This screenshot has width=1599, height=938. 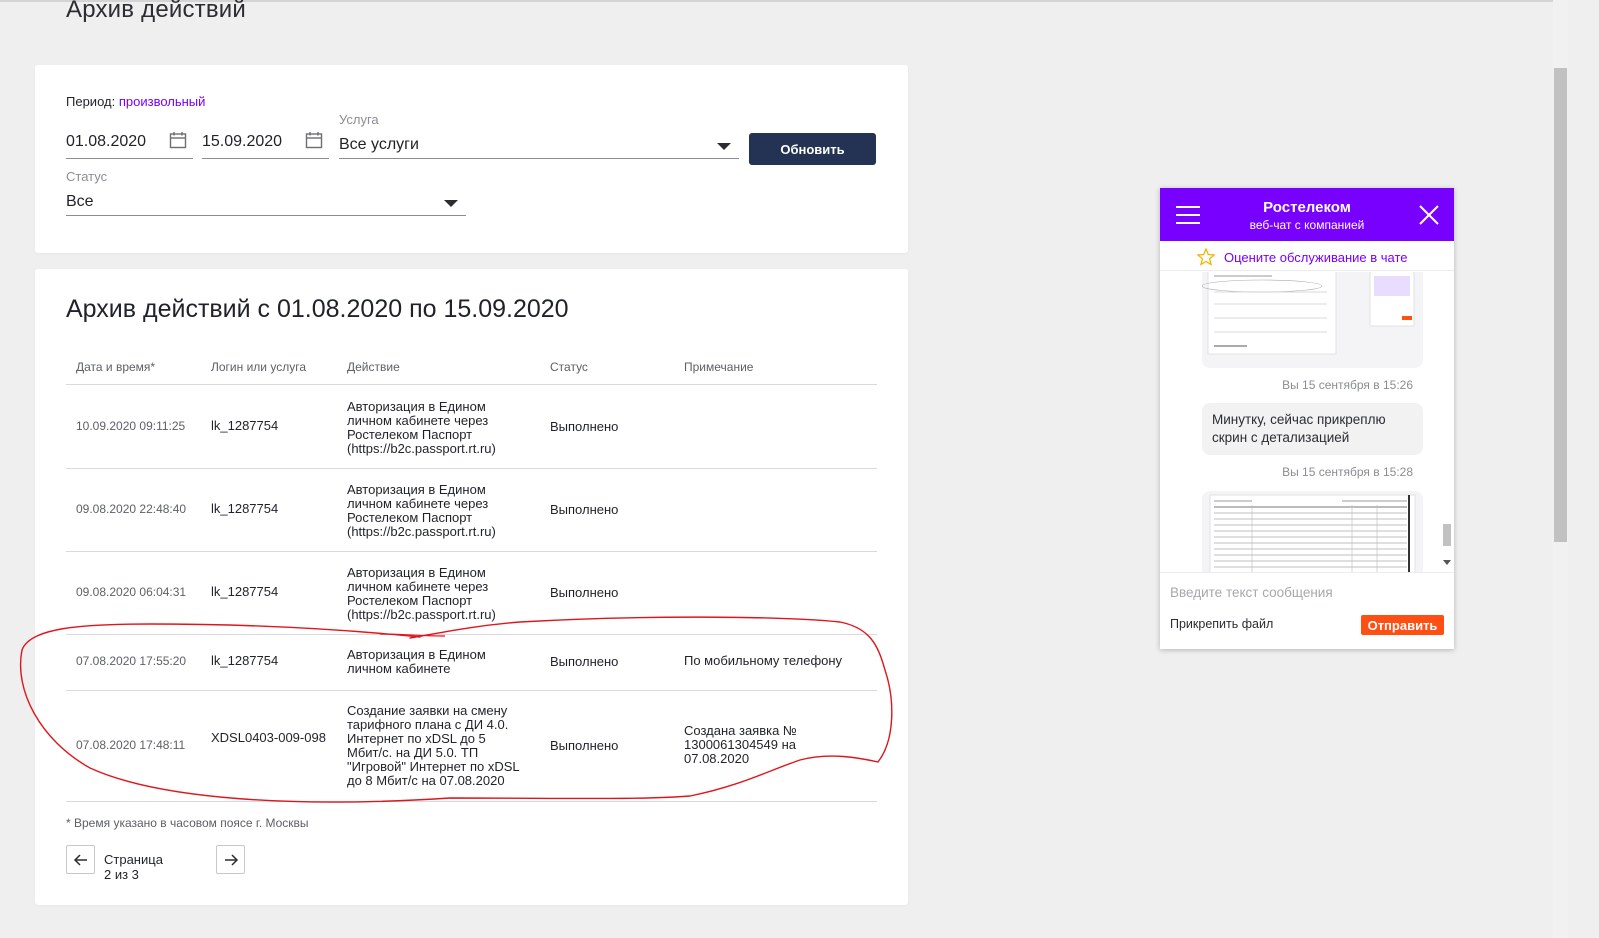 I want to click on action-line: Создание заявки на смену, so click(x=427, y=710).